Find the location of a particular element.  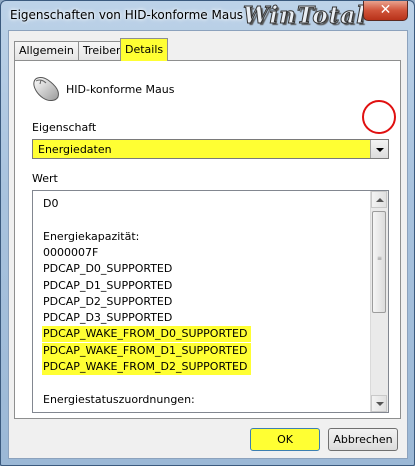

wintotal-logo: WinTotal is located at coordinates (304, 16).